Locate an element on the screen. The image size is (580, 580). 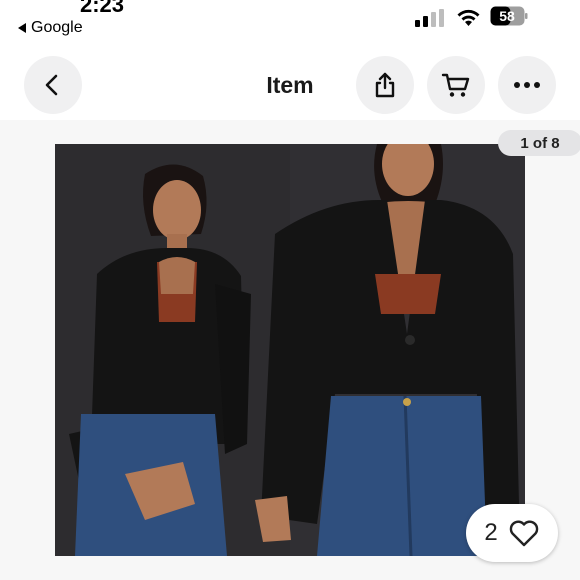
like-button: 2 is located at coordinates (512, 533).